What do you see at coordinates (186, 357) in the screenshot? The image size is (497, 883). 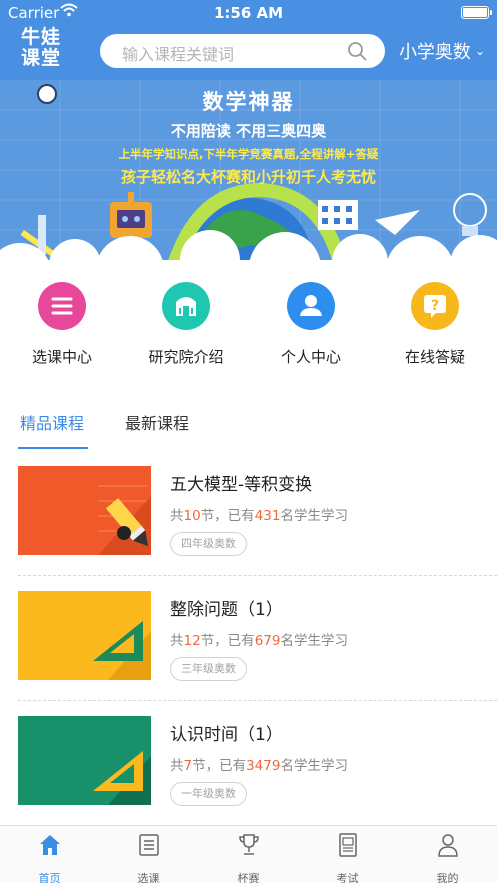 I see `entry-label: 研究院介绍` at bounding box center [186, 357].